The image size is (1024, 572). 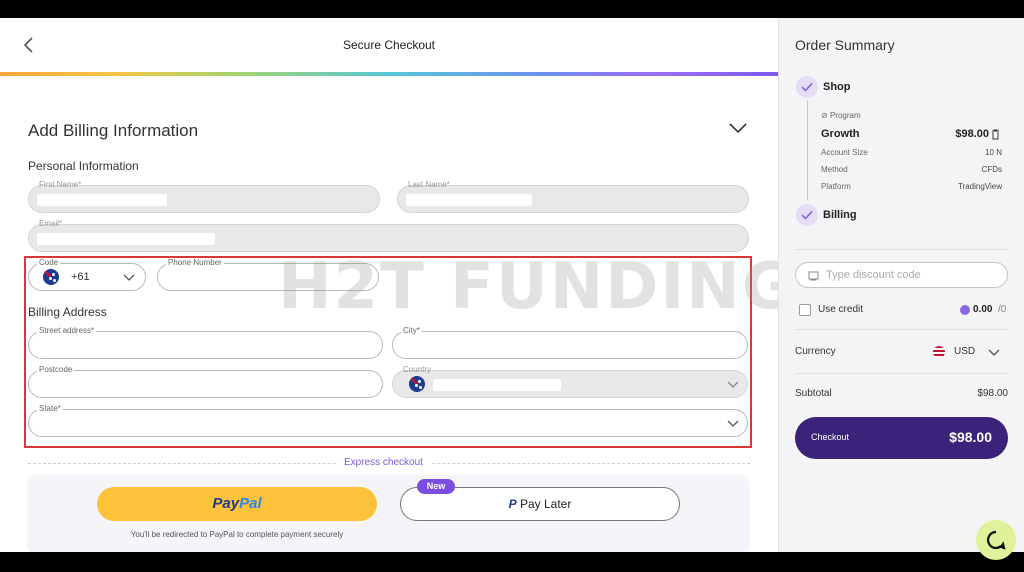 I want to click on platform-value: TradingView, so click(x=979, y=186).